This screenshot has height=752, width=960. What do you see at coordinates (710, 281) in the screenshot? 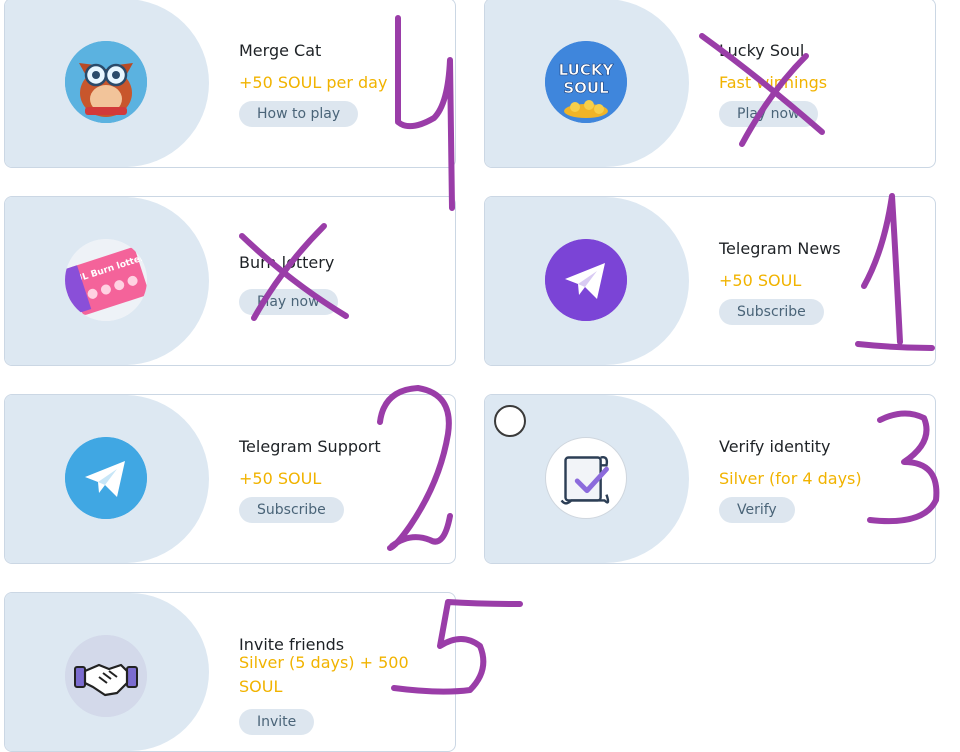
I see `task-card-telegram-news: Telegram News +50 SOUL Subscribe` at bounding box center [710, 281].